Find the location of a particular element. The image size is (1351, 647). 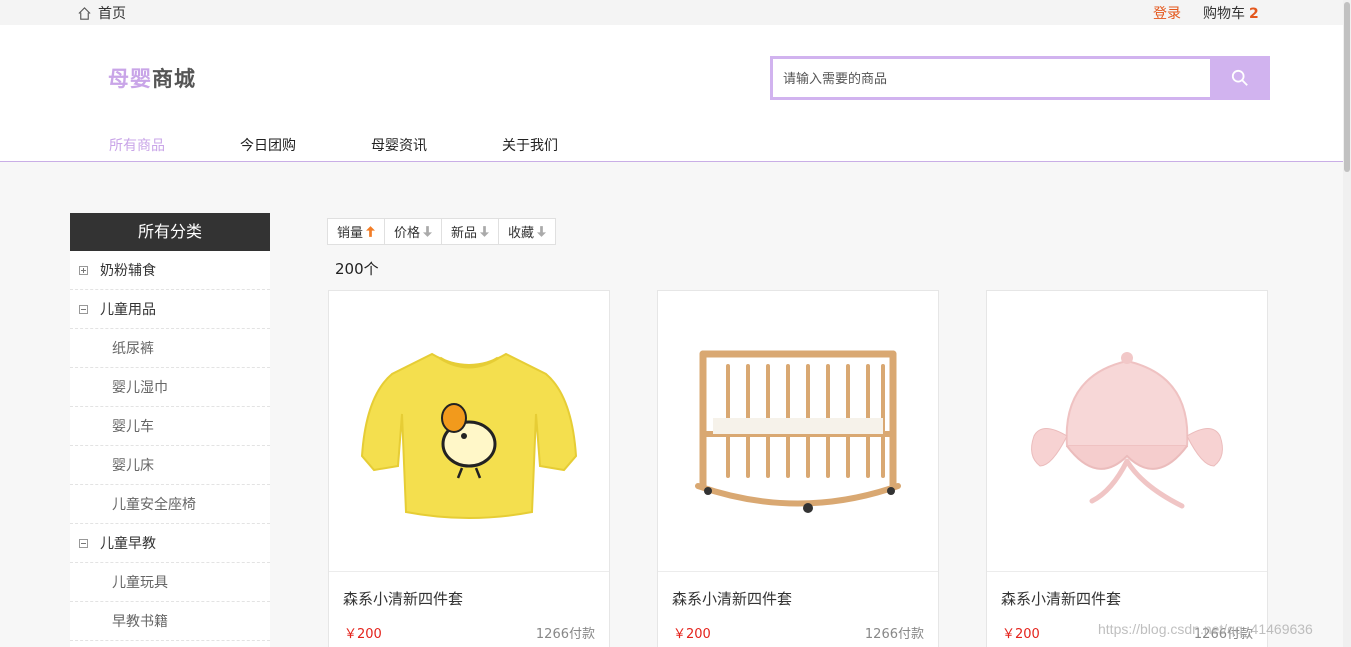

search-bar is located at coordinates (1020, 78).